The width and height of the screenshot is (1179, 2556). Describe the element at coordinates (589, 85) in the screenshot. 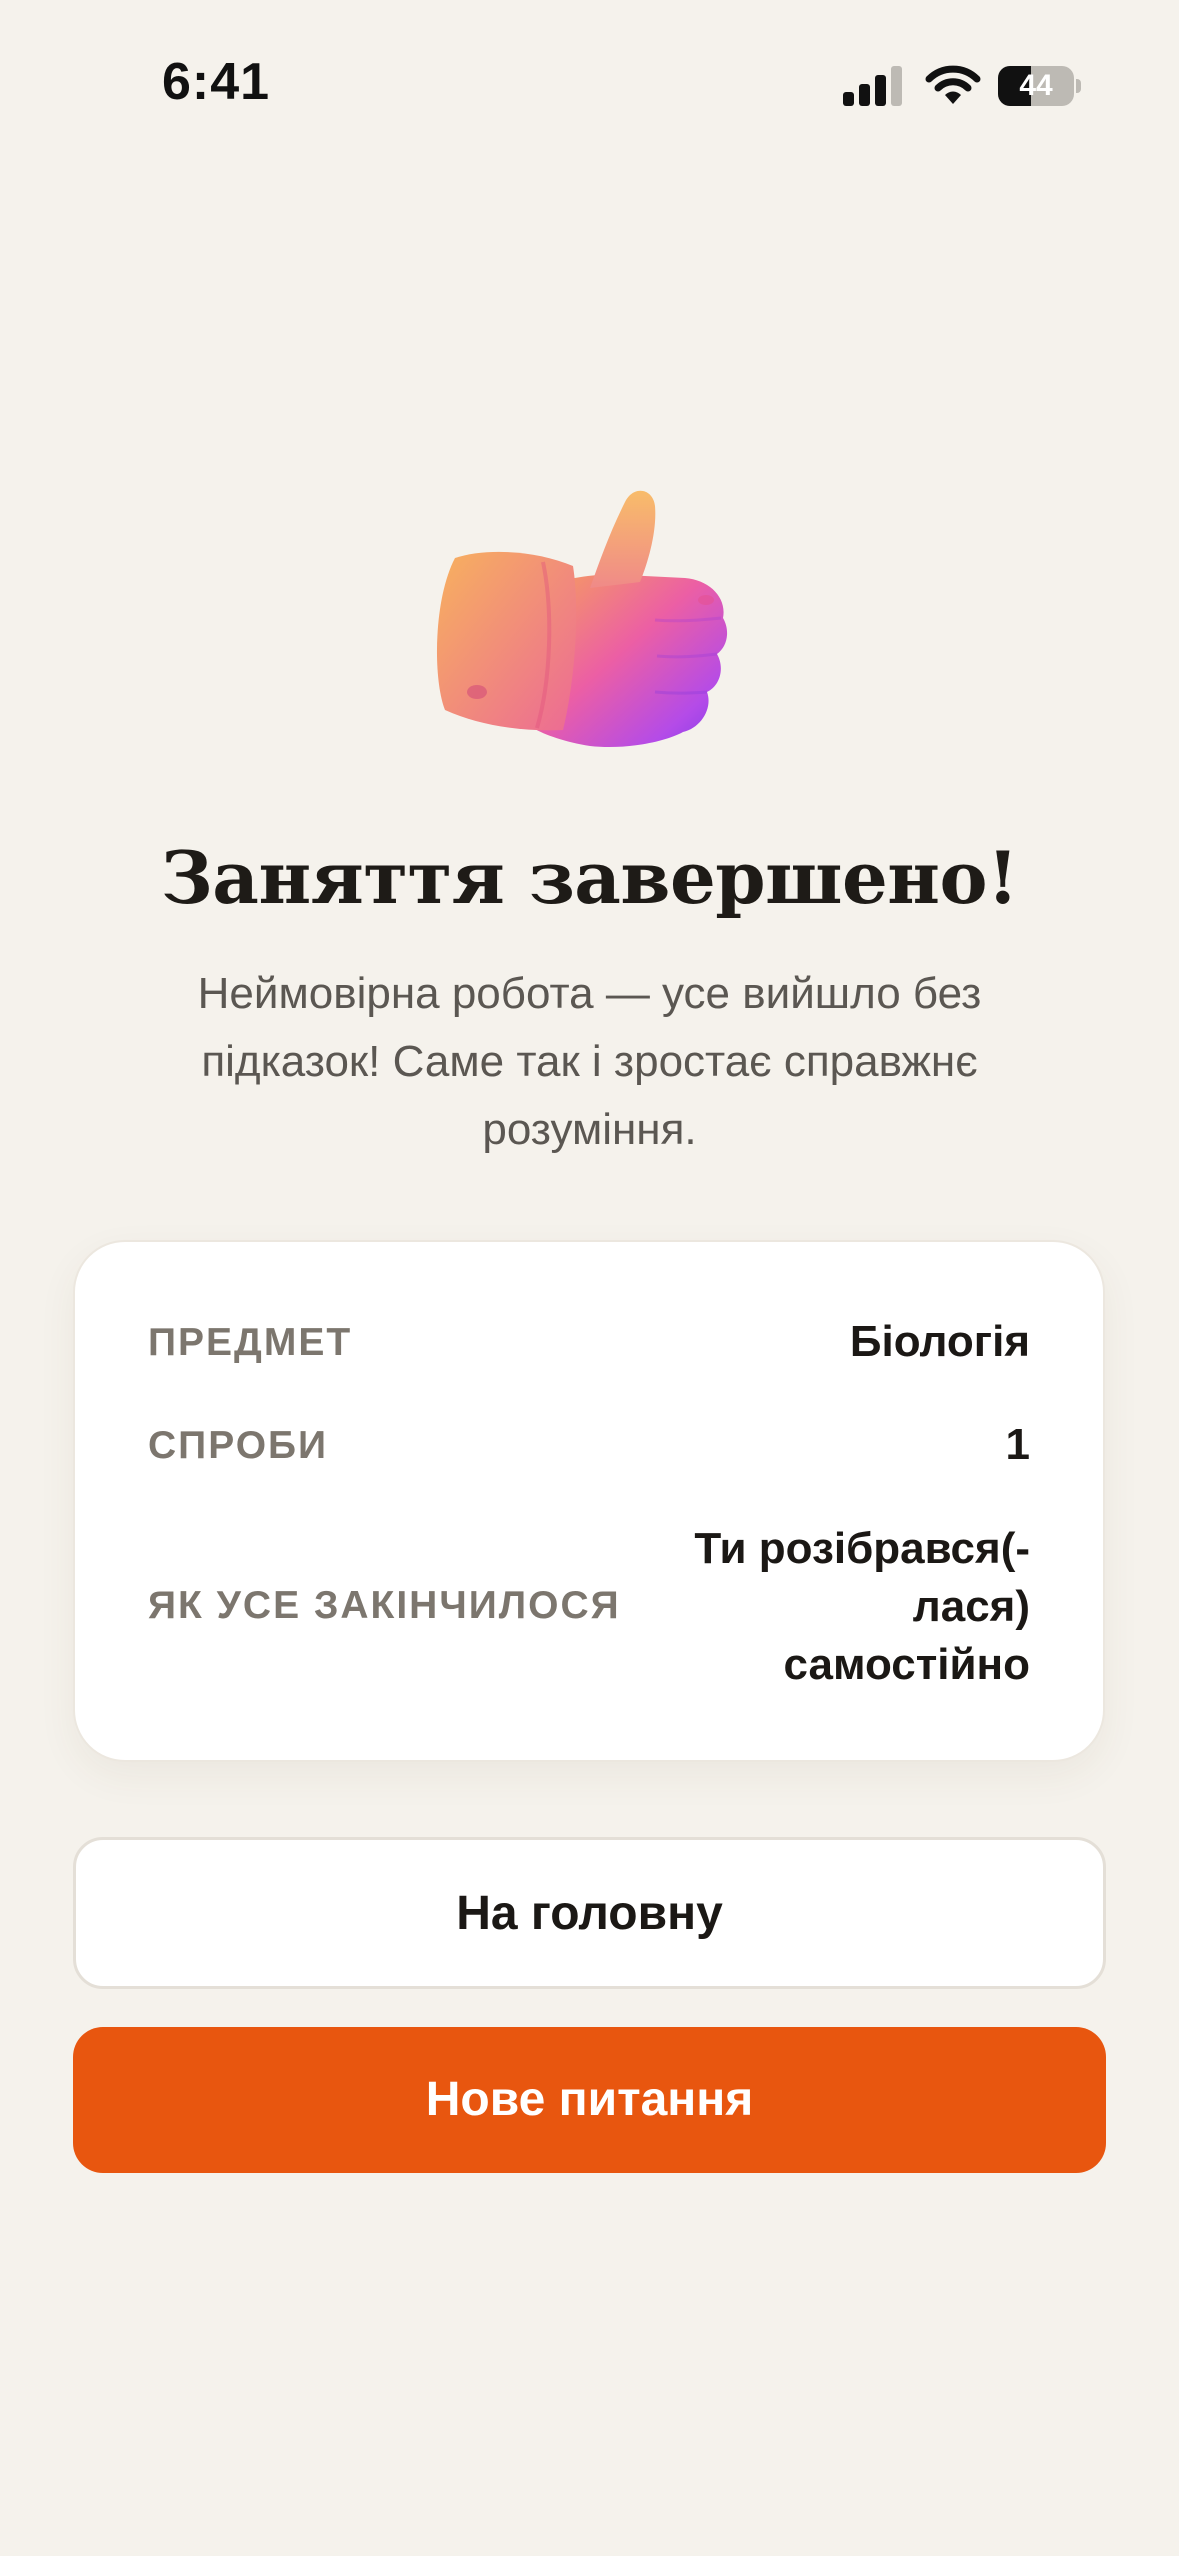

I see `status-bar: 6:41 44` at that location.